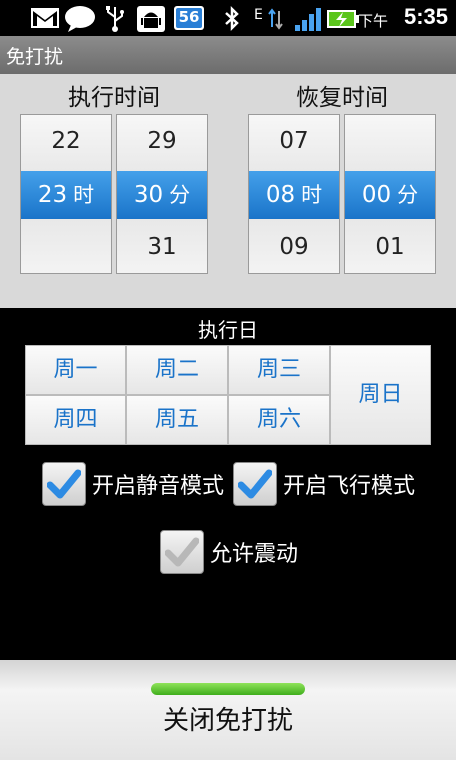  What do you see at coordinates (280, 195) in the screenshot?
I see `end-hour-value: 08` at bounding box center [280, 195].